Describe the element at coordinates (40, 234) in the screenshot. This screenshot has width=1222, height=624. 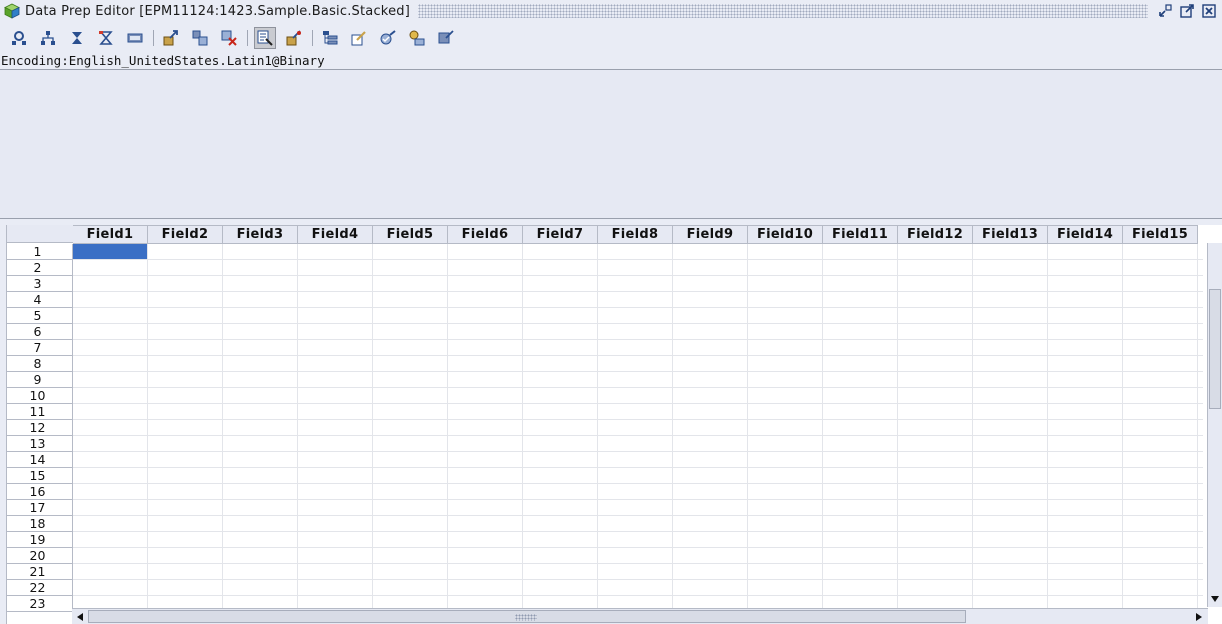
I see `grid-corner` at that location.